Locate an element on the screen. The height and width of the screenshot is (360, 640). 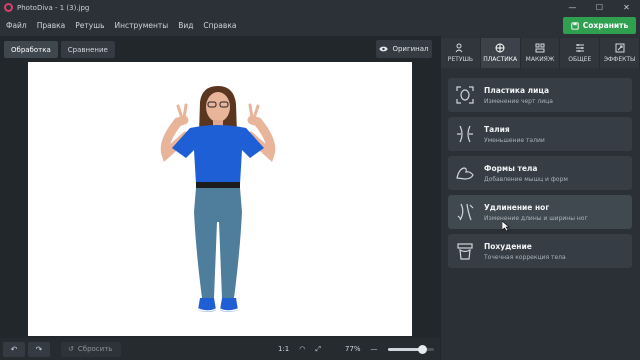
tab-makeup-label: МАКИЯЖ is located at coordinates (540, 59).